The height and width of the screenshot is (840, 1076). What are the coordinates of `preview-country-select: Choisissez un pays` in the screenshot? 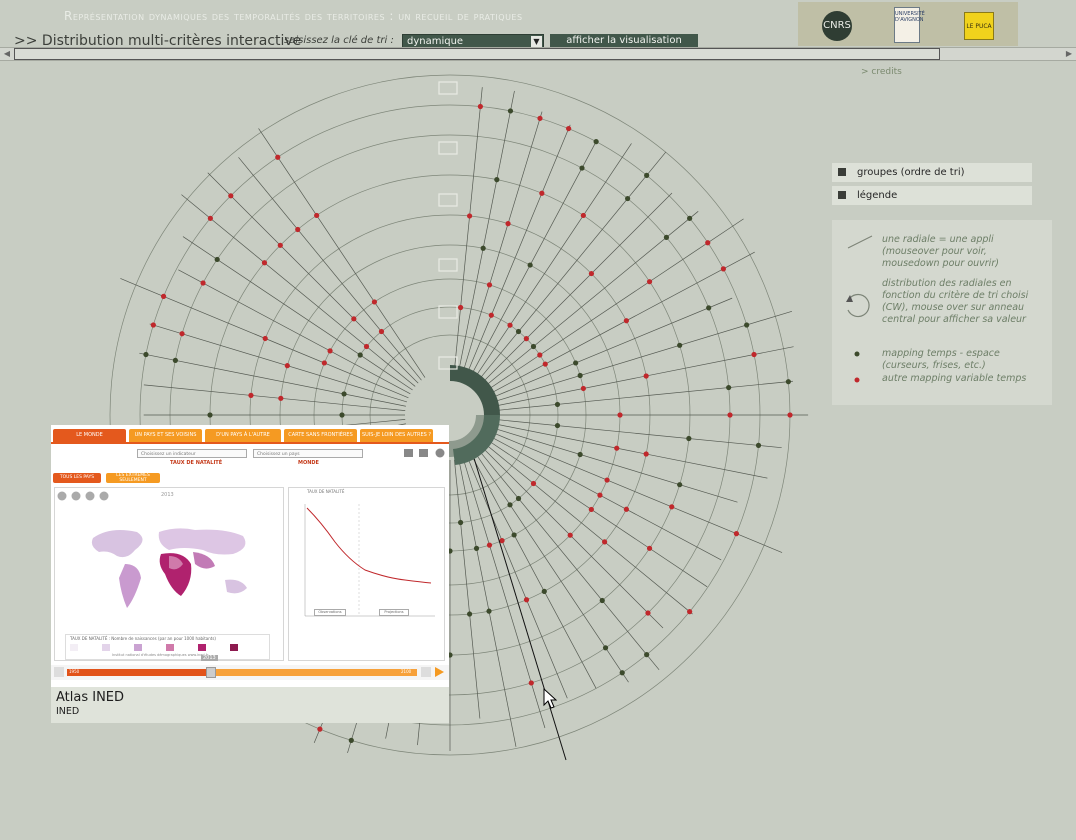 It's located at (308, 453).